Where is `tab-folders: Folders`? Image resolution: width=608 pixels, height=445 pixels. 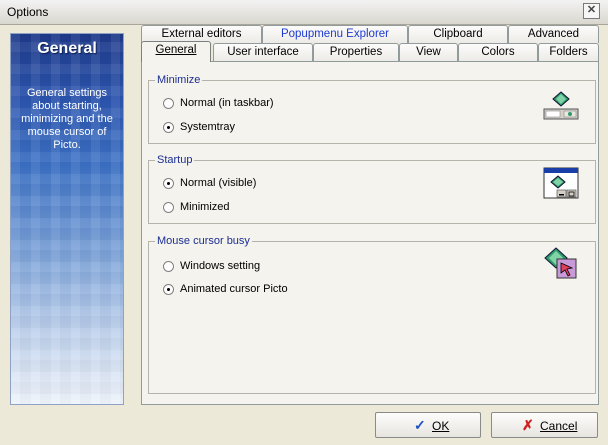 tab-folders: Folders is located at coordinates (568, 52).